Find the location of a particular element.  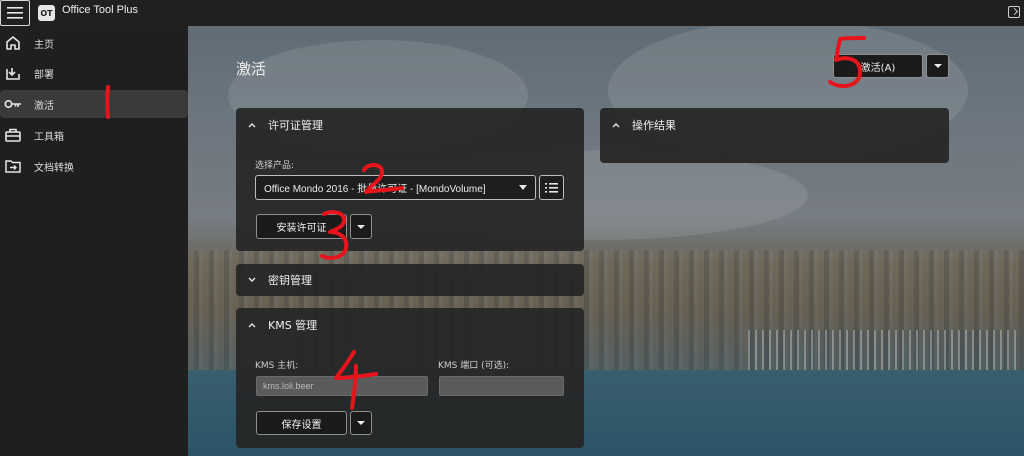

card-title: KMS 管理 is located at coordinates (293, 325).